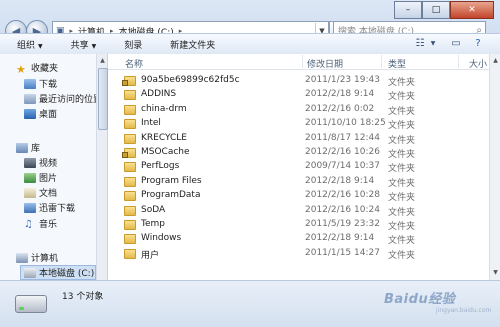 This screenshot has width=500, height=327. What do you see at coordinates (494, 167) in the screenshot?
I see `content-scrollbar: ▲ ▼` at bounding box center [494, 167].